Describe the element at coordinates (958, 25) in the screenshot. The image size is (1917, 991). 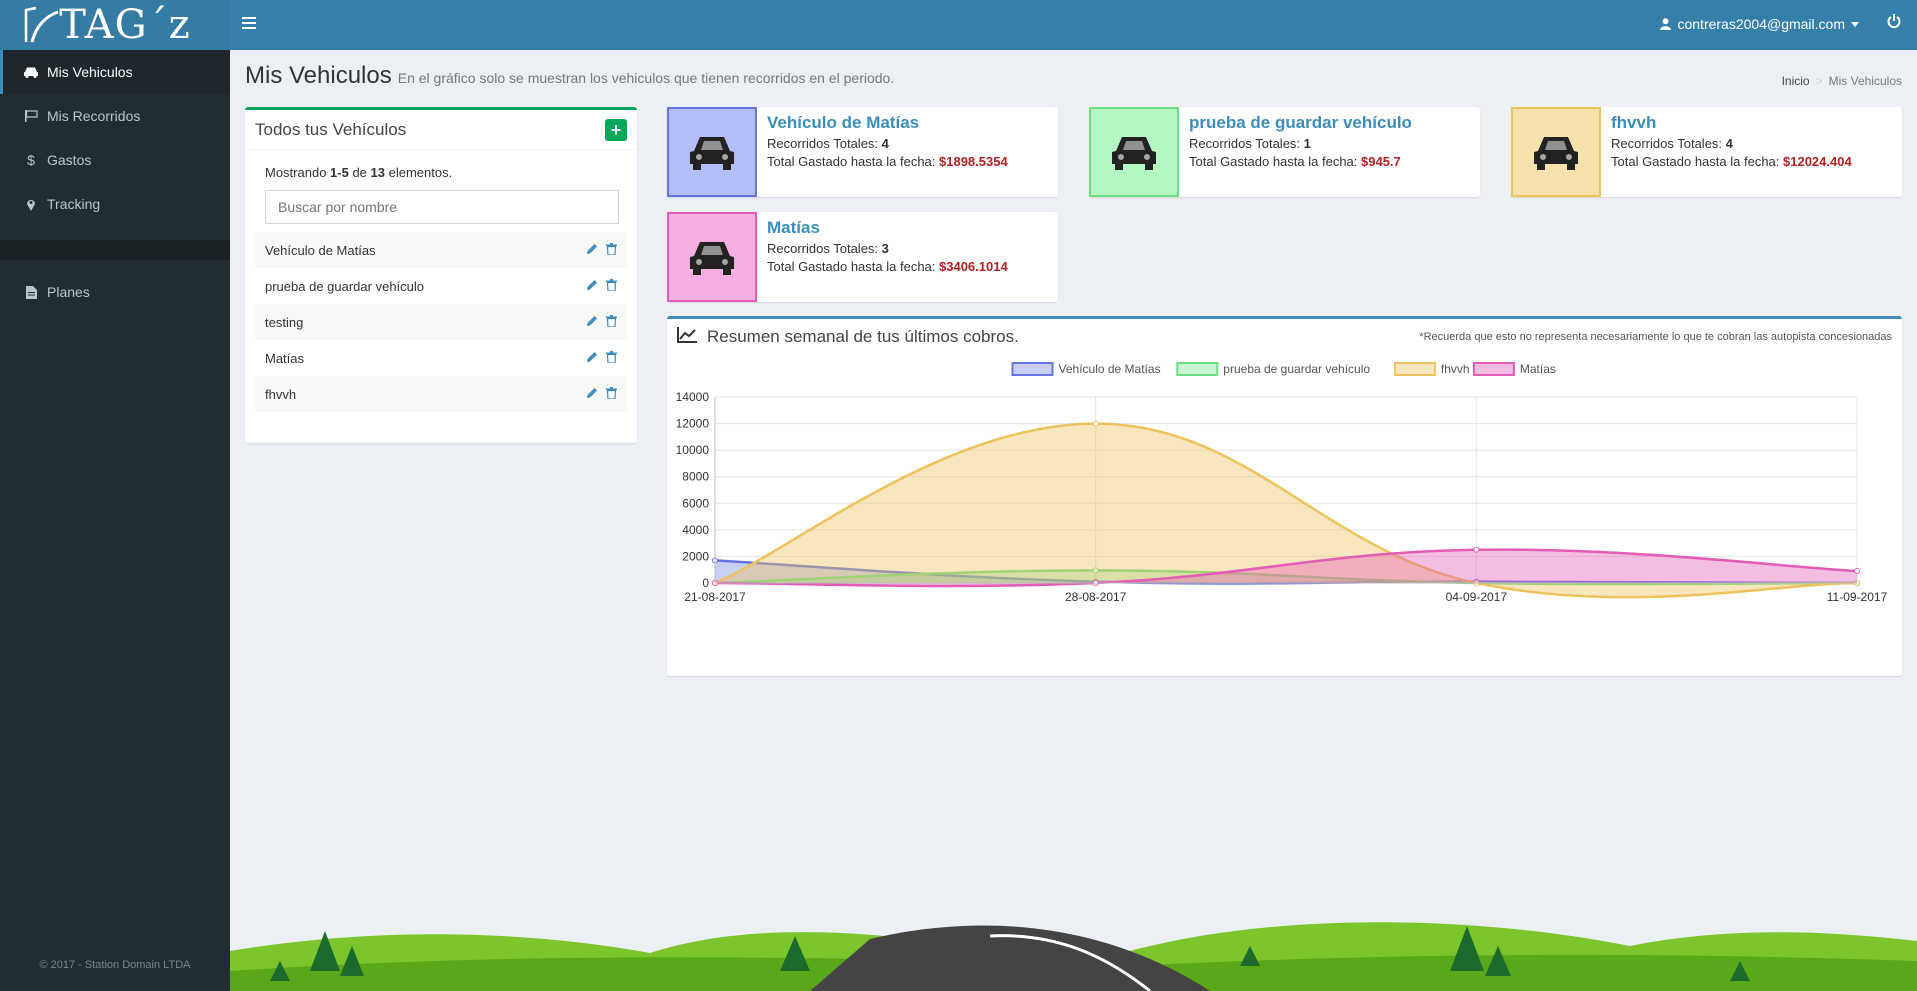
I see `top-navbar: TAG´z contreras2004@gmail.com` at that location.